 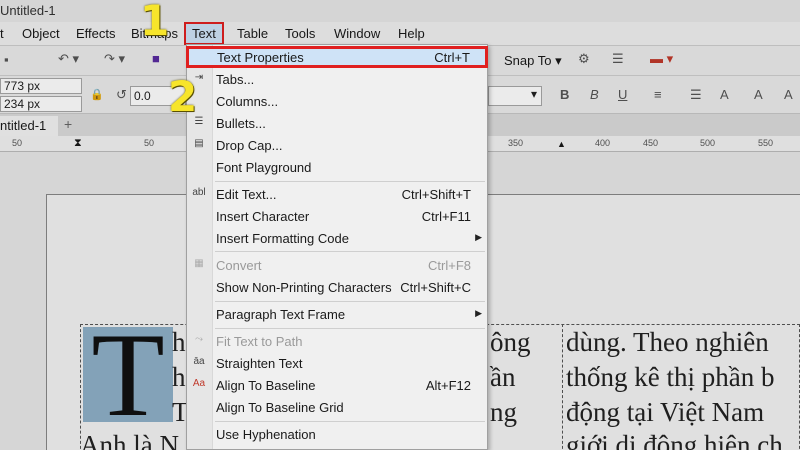 What do you see at coordinates (259, 341) in the screenshot?
I see `menu-item-label: Fit Text to Path` at bounding box center [259, 341].